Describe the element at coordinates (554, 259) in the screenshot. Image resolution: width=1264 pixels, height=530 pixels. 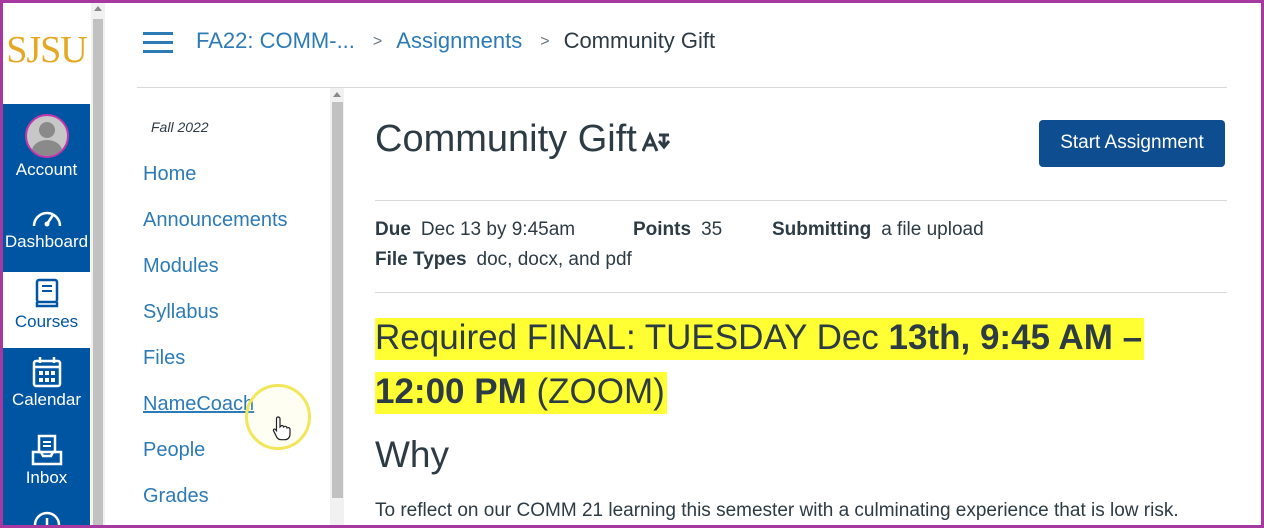
I see `file-types-value: doc, docx, and pdf` at that location.